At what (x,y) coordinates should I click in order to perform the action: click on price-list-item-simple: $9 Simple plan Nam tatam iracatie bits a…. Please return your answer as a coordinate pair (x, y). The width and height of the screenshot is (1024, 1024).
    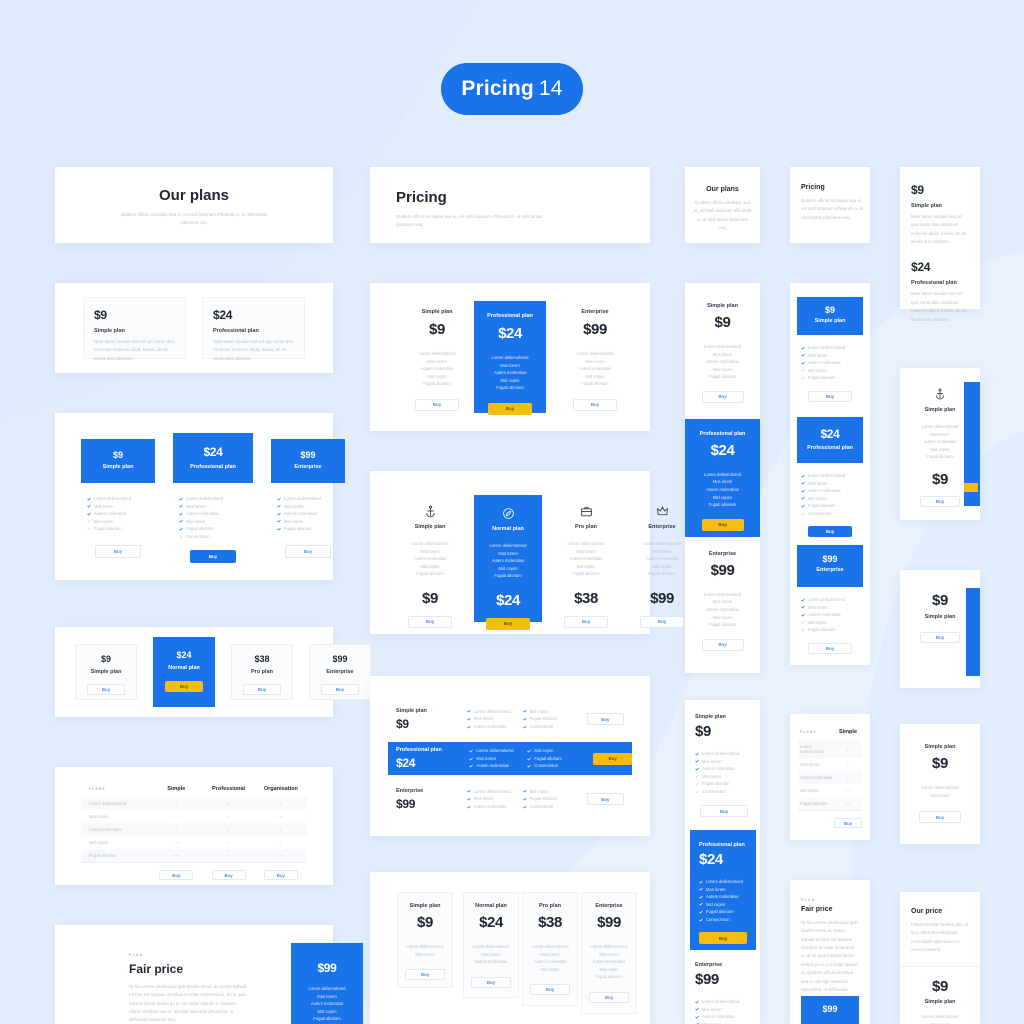
    Looking at the image, I should click on (940, 206).